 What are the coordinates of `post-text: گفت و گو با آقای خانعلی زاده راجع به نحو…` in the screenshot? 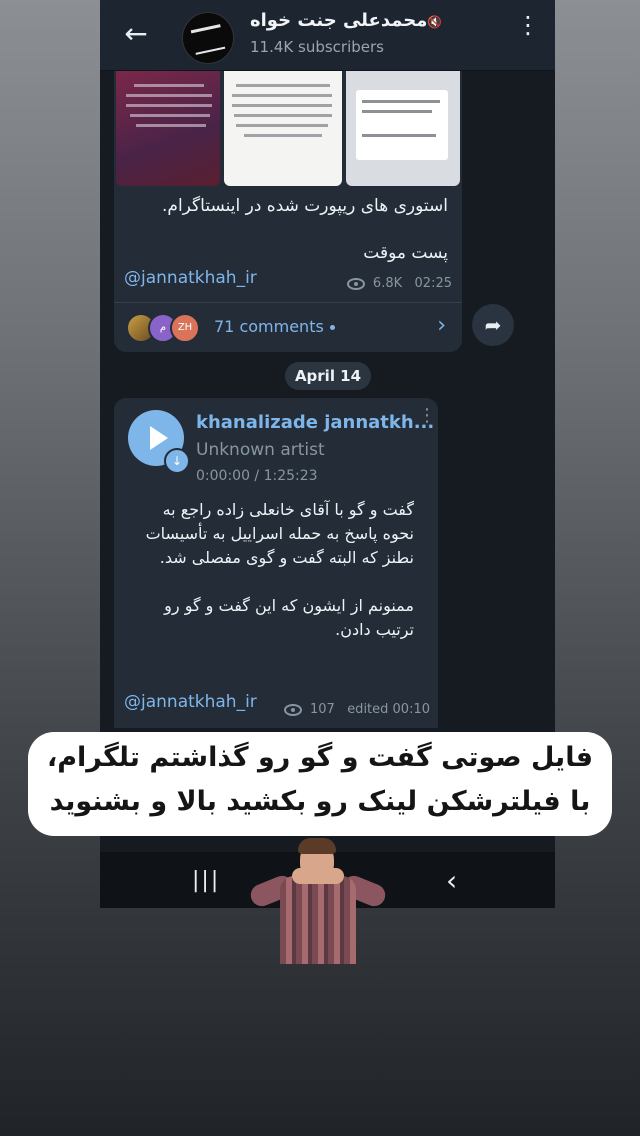 It's located at (274, 582).